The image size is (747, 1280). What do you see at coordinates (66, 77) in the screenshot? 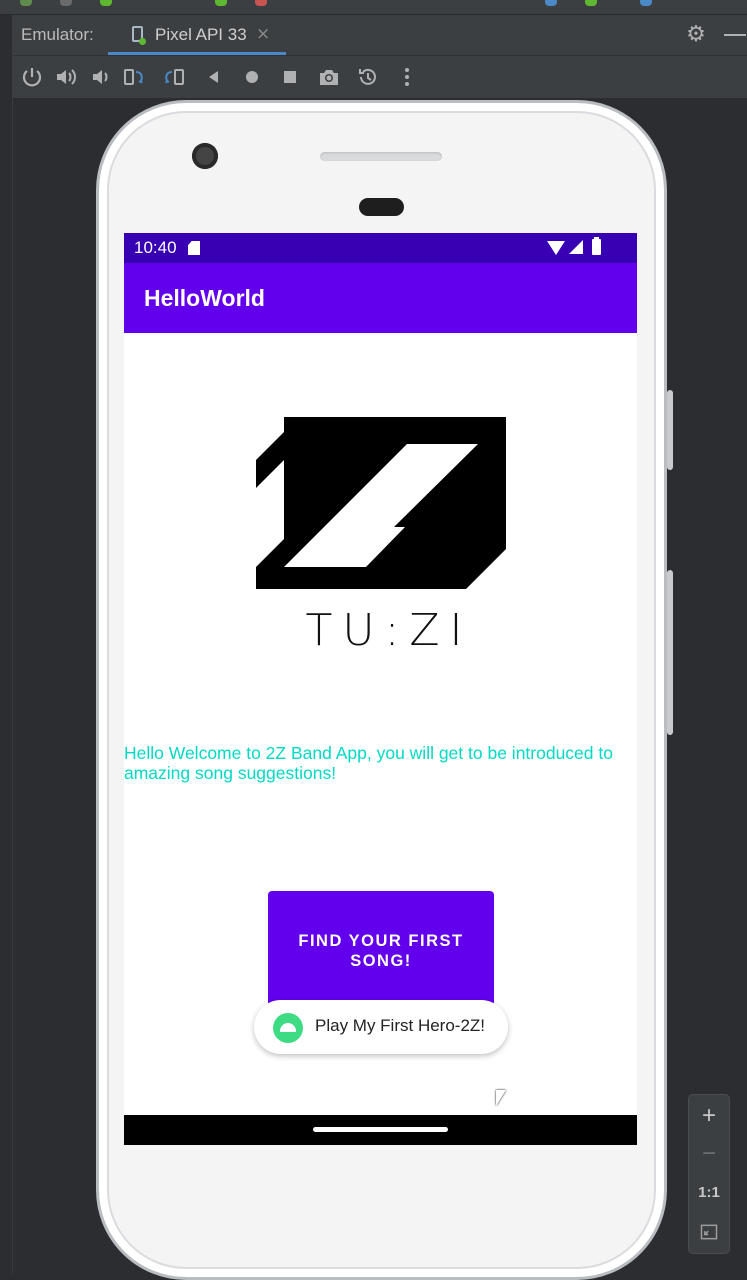
I see `volume-up-icon` at bounding box center [66, 77].